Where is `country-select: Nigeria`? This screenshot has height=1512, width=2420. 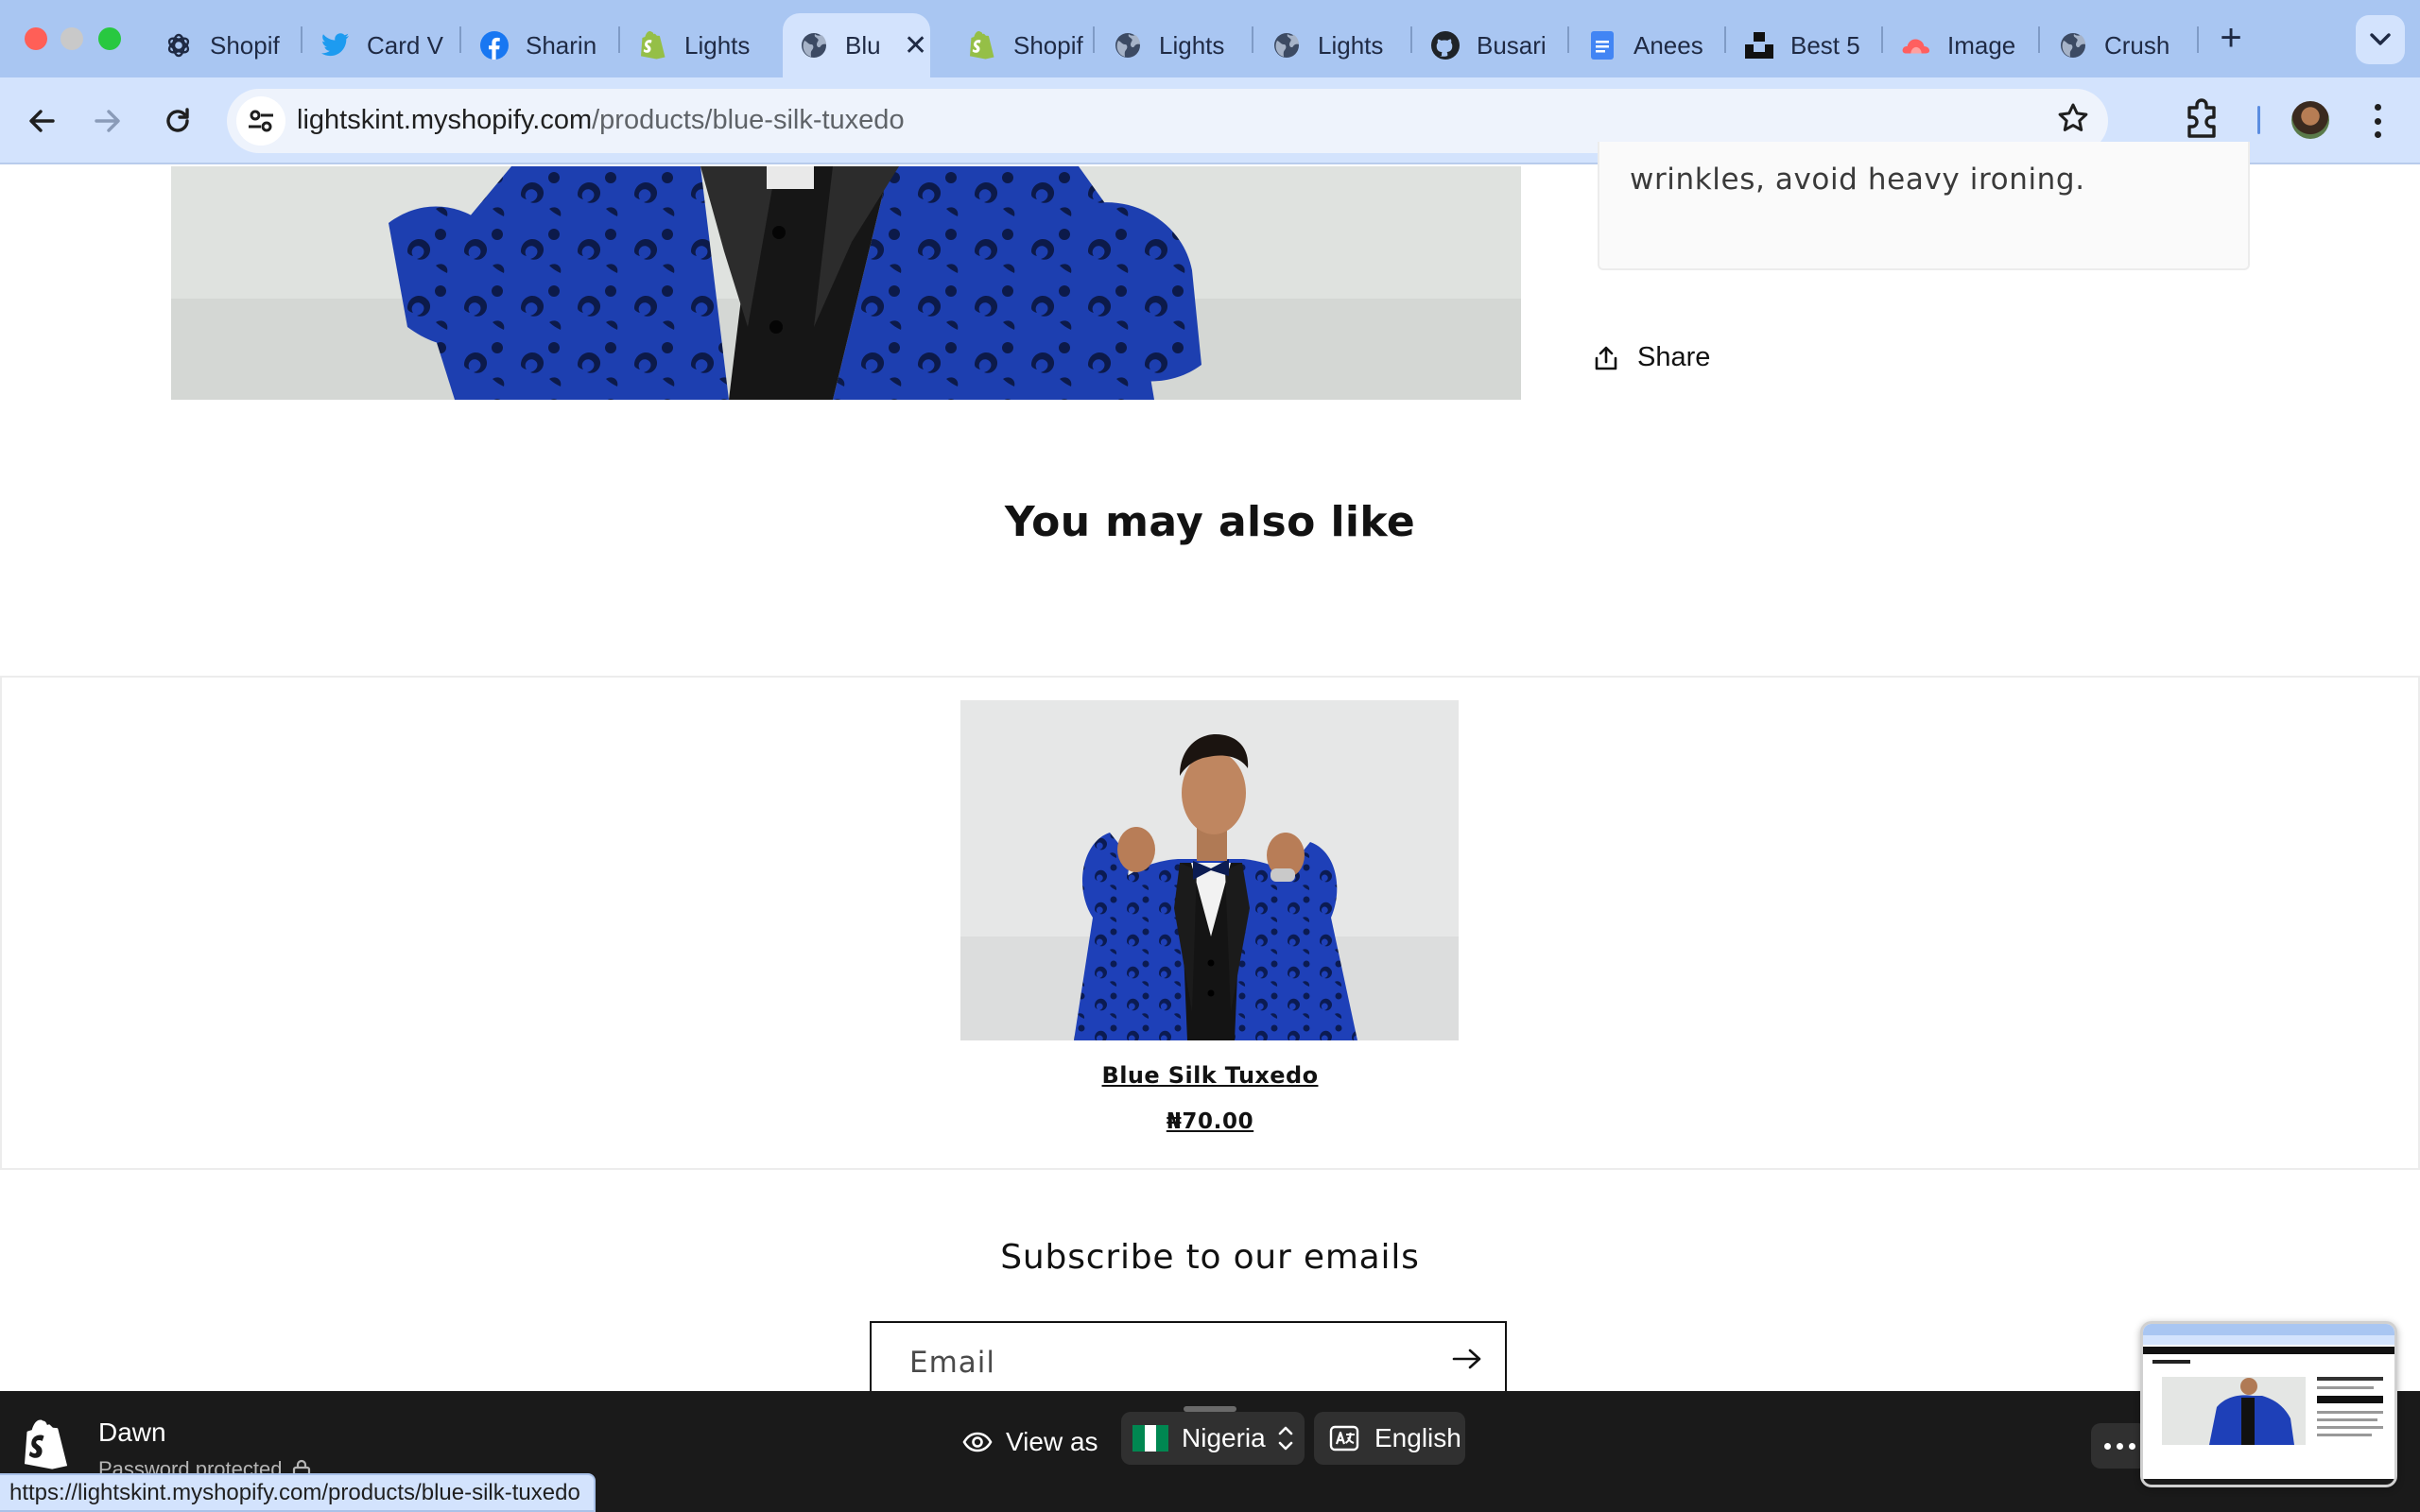
country-select: Nigeria is located at coordinates (1213, 1438).